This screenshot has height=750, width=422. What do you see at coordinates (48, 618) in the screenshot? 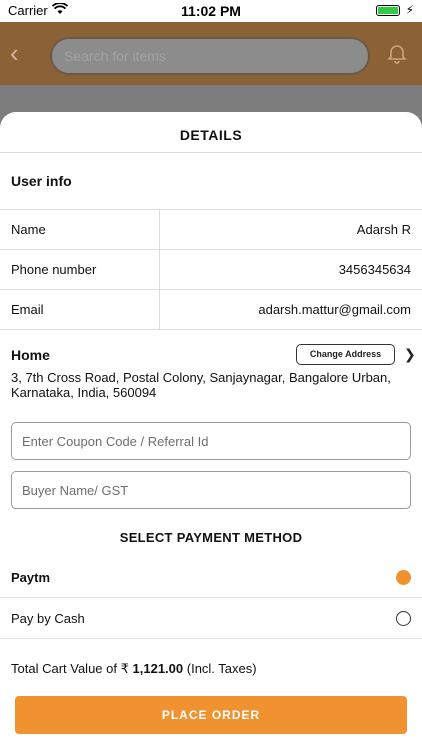
I see `payment-option-label: Pay by Cash` at bounding box center [48, 618].